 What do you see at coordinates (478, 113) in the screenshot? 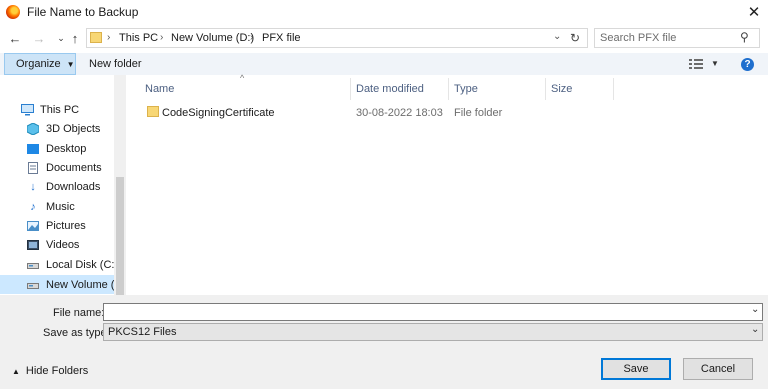
I see `file-type-cell: File folder` at bounding box center [478, 113].